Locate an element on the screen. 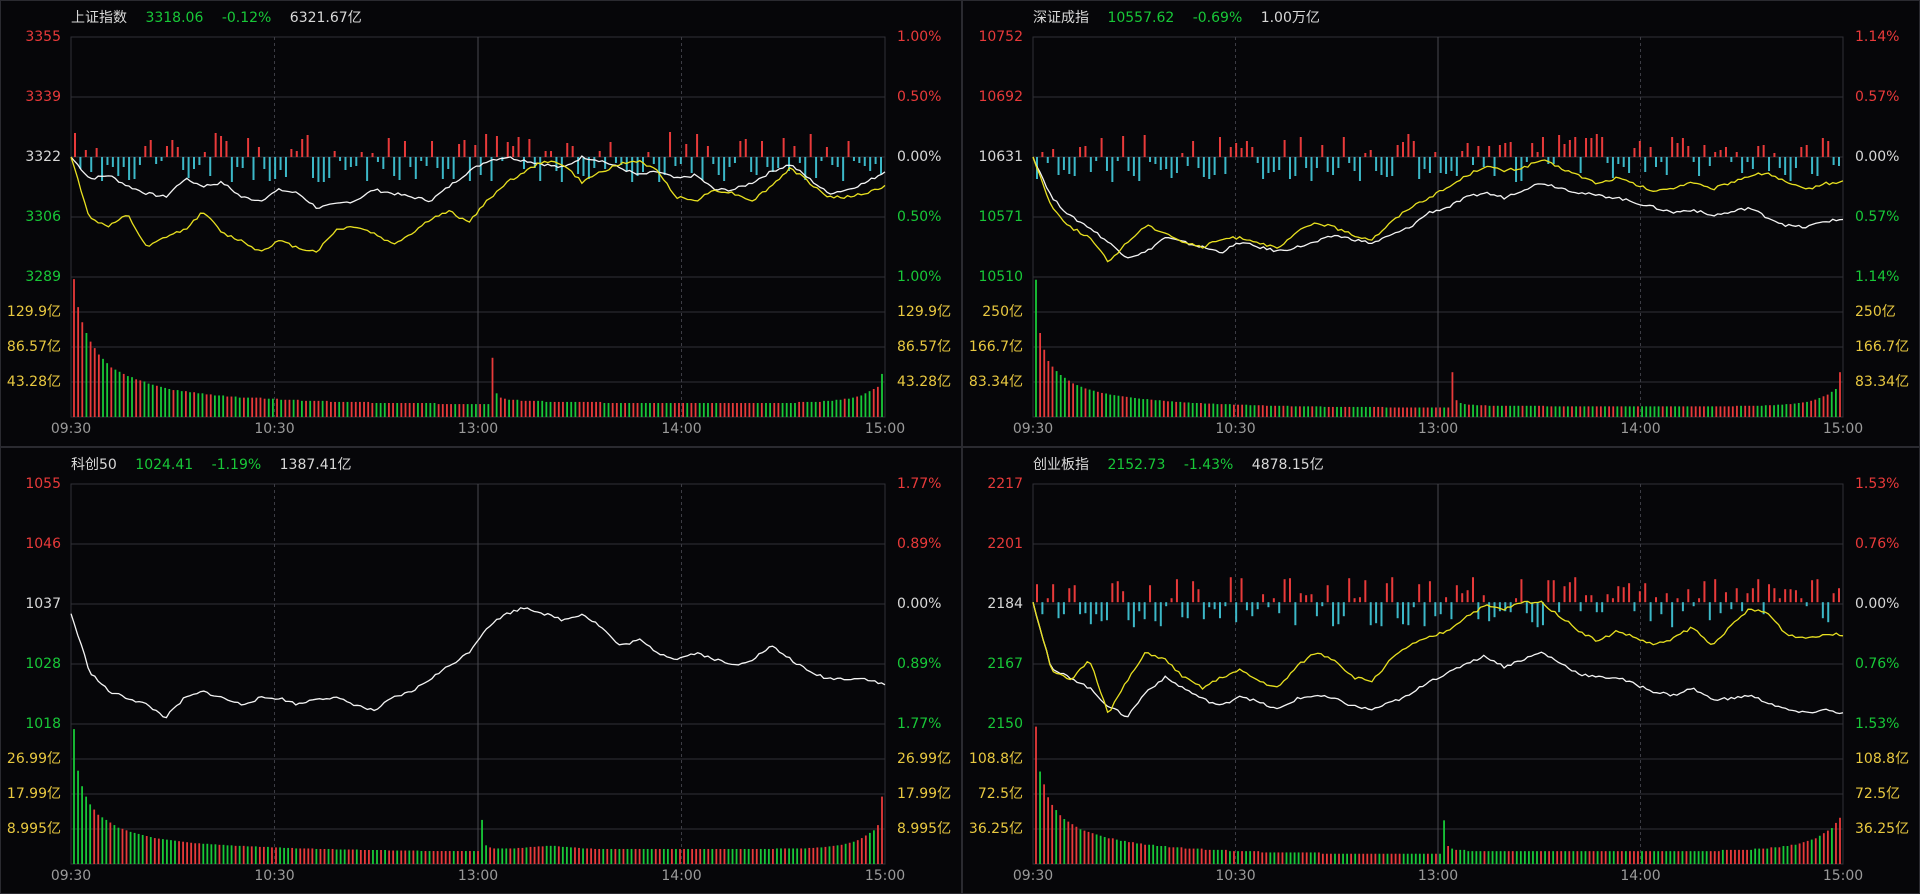  price-axis-label: 10571 is located at coordinates (1000, 217).